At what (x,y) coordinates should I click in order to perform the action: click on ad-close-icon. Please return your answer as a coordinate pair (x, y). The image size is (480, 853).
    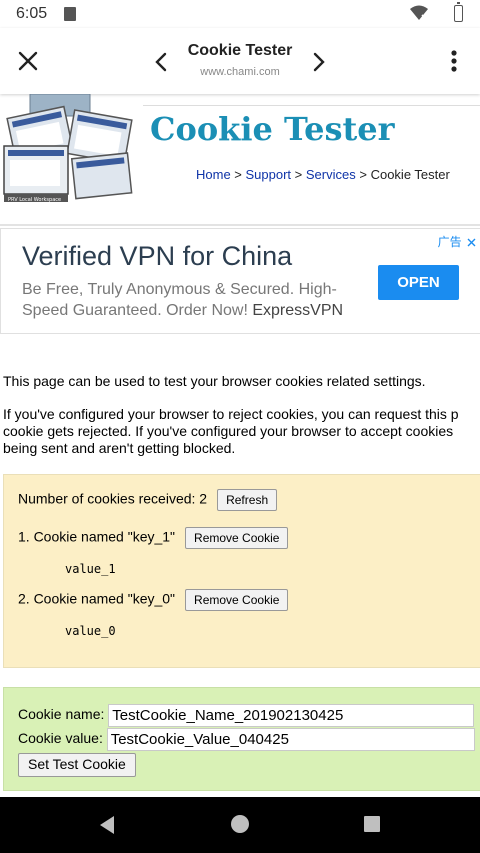
    Looking at the image, I should click on (471, 242).